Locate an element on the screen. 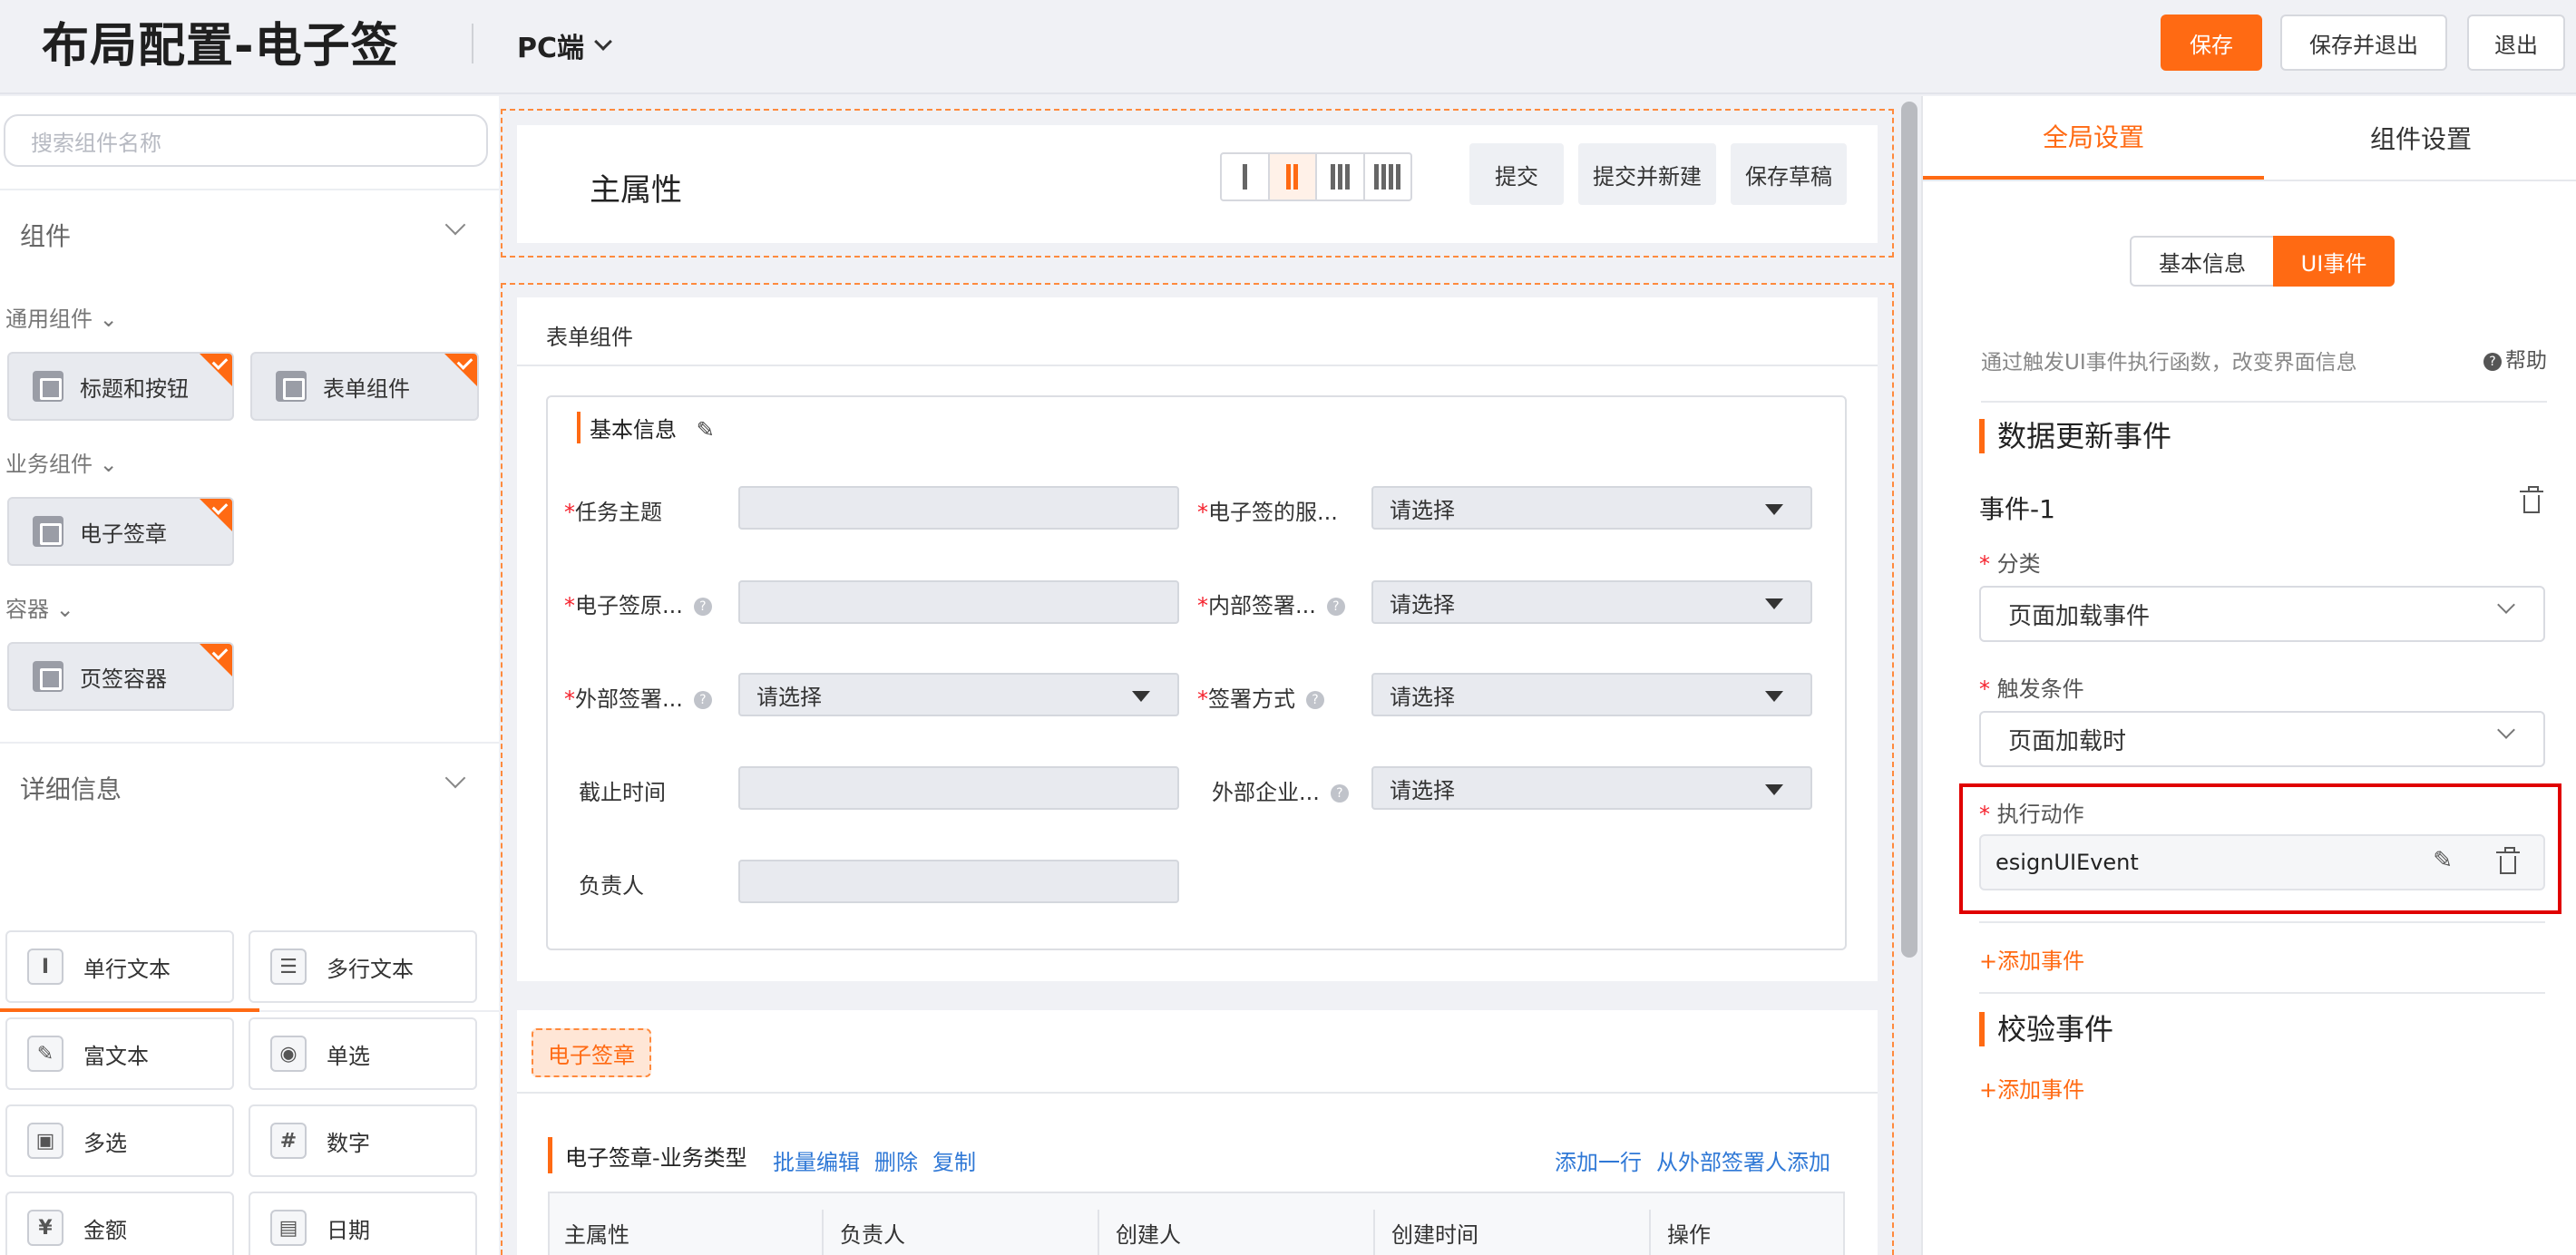 This screenshot has width=2576, height=1255. component-card-title-buttons: 标题和按钮 is located at coordinates (120, 386).